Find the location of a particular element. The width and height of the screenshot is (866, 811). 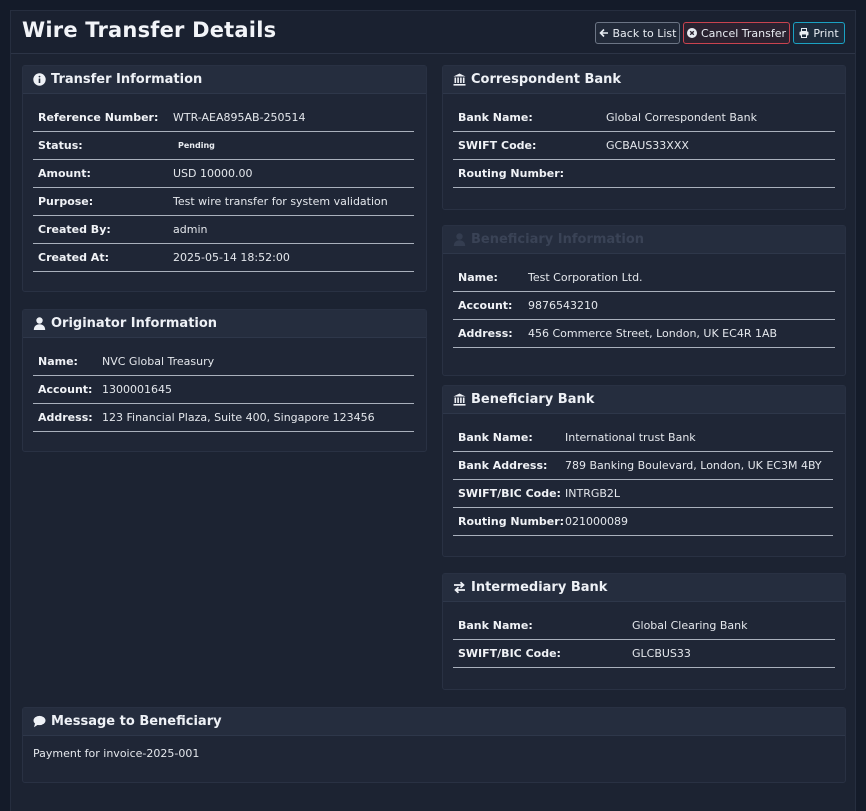

comment-icon is located at coordinates (39, 721).